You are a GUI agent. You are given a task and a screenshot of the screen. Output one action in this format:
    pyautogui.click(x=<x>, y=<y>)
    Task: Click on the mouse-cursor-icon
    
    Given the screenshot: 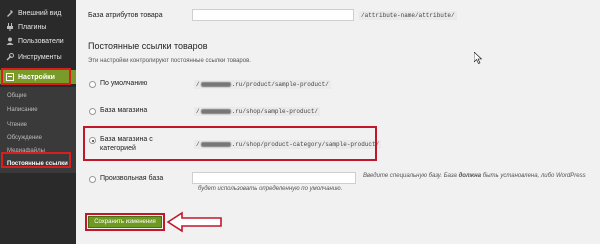 What is the action you would take?
    pyautogui.click(x=478, y=58)
    